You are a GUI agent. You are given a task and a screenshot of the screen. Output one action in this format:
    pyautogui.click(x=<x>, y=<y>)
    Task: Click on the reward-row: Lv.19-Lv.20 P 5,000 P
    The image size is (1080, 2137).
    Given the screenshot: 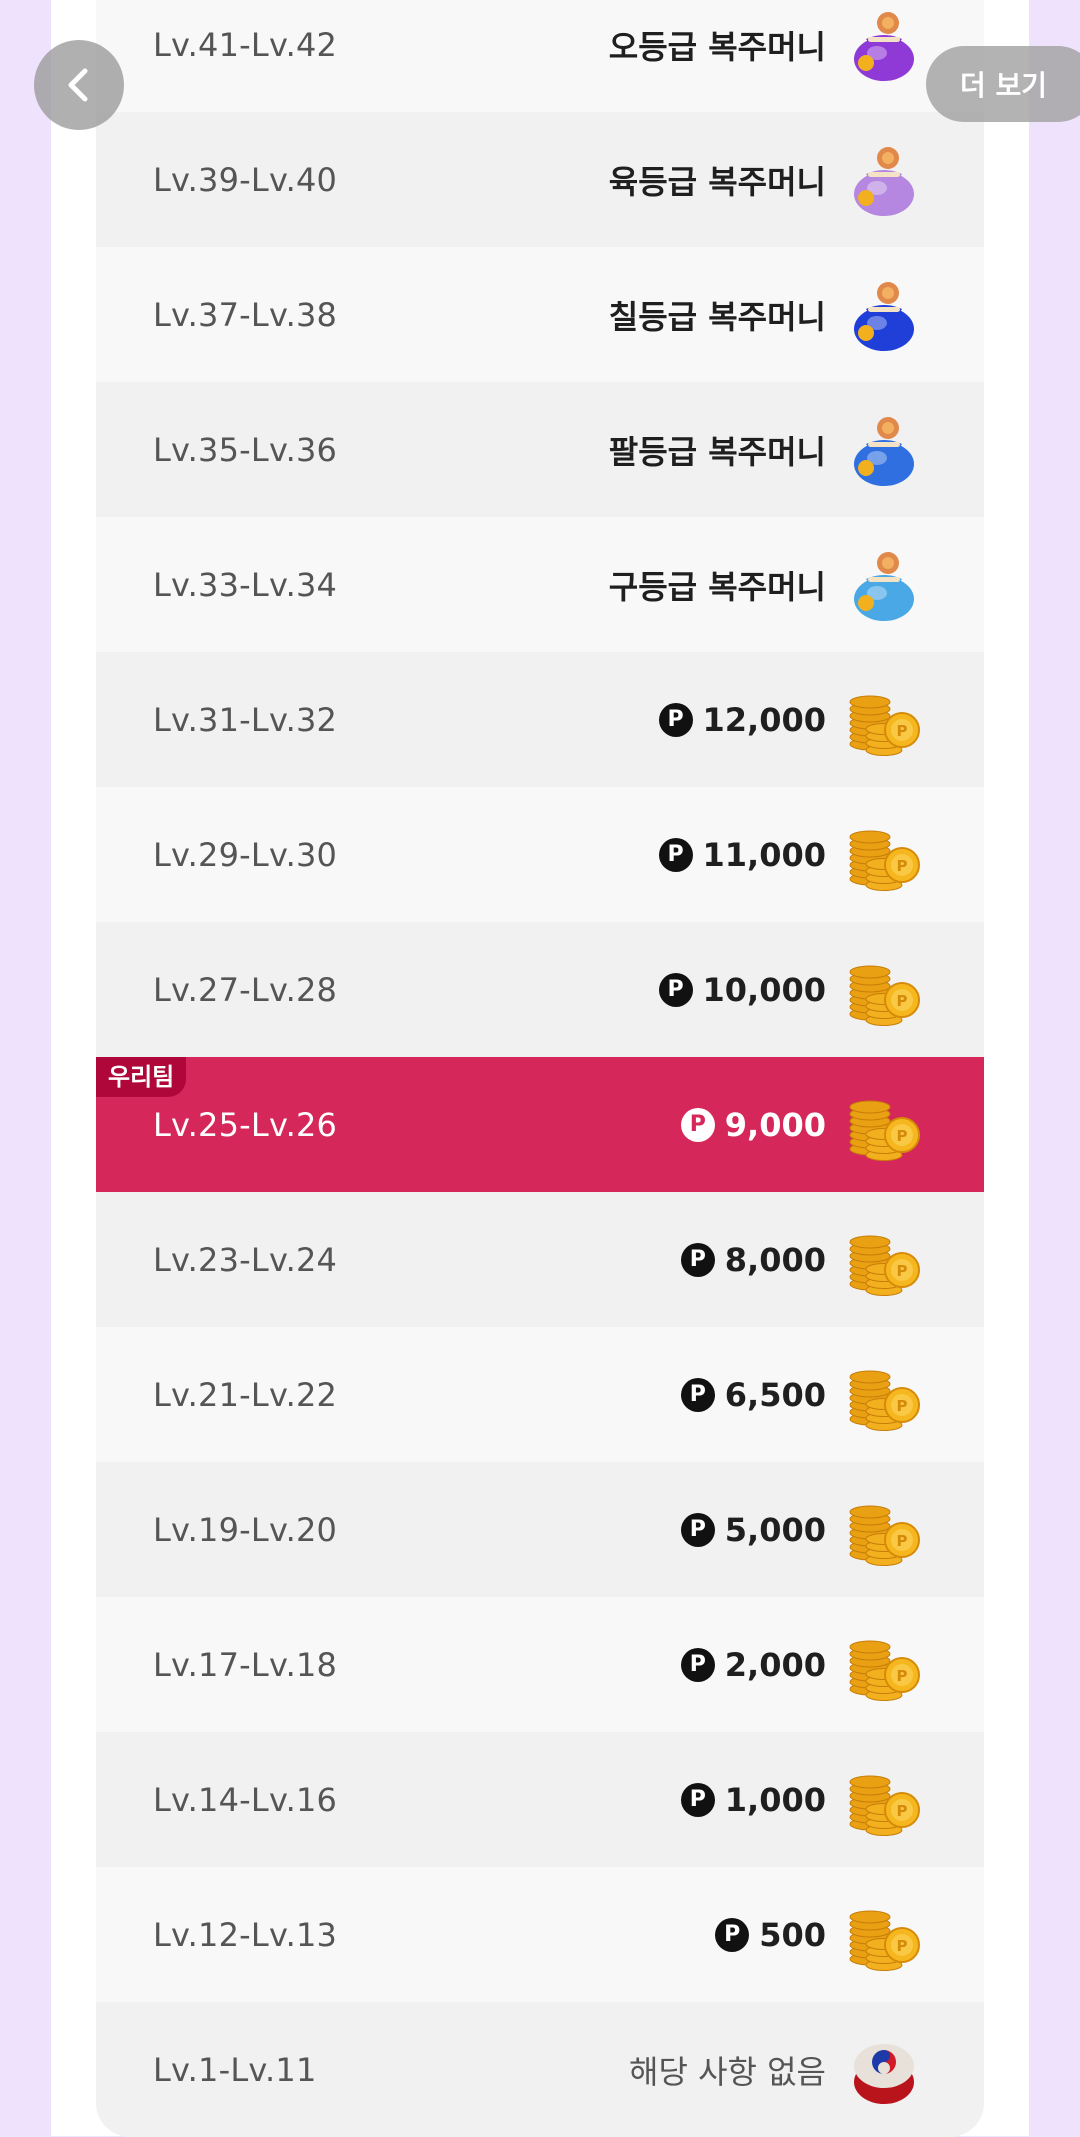 What is the action you would take?
    pyautogui.click(x=540, y=1529)
    